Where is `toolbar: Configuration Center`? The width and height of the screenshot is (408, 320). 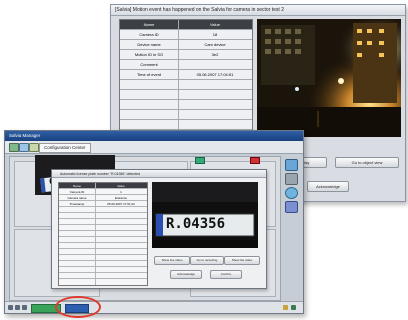 toolbar: Configuration Center is located at coordinates (154, 147).